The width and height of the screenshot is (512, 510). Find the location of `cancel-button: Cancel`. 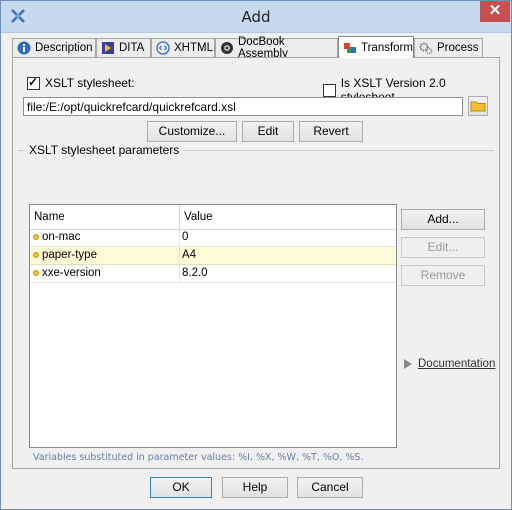

cancel-button: Cancel is located at coordinates (330, 487).